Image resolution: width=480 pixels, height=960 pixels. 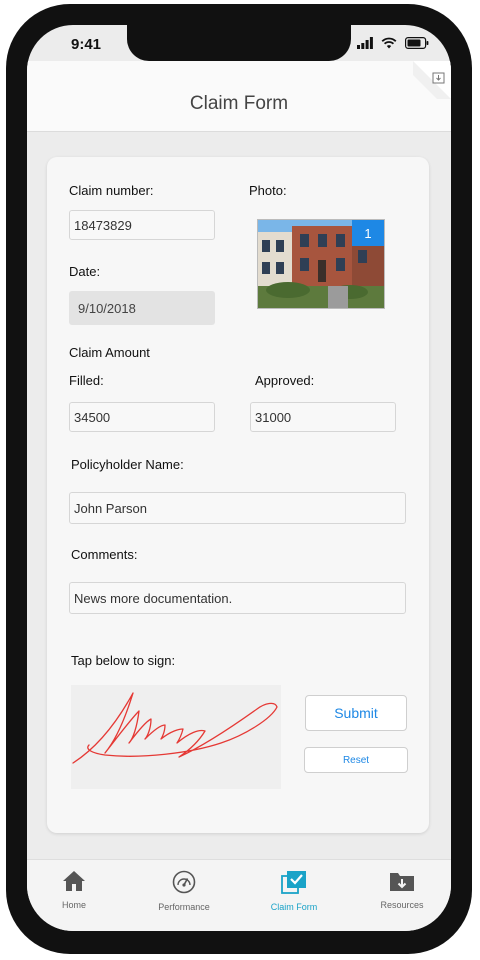 I want to click on notch, so click(x=239, y=43).